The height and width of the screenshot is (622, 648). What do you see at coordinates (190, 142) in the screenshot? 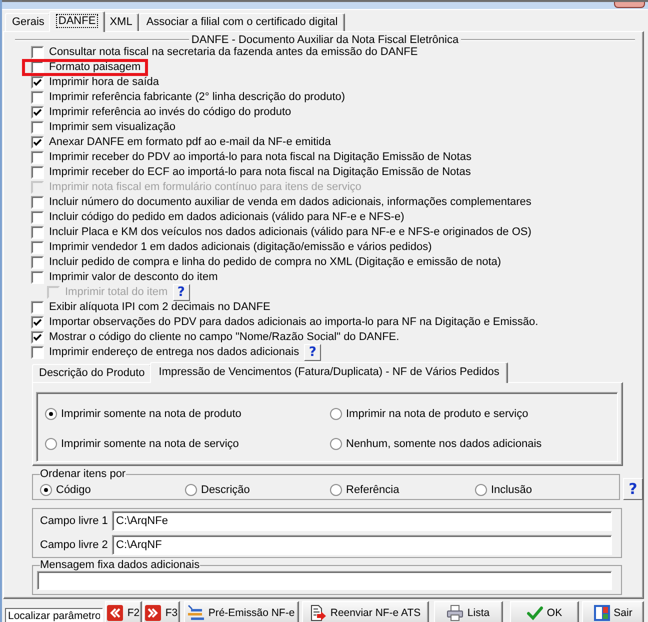
I see `checkbox-label: Anexar DANFE em formato pdf ao e-mail da NF-e emitida` at bounding box center [190, 142].